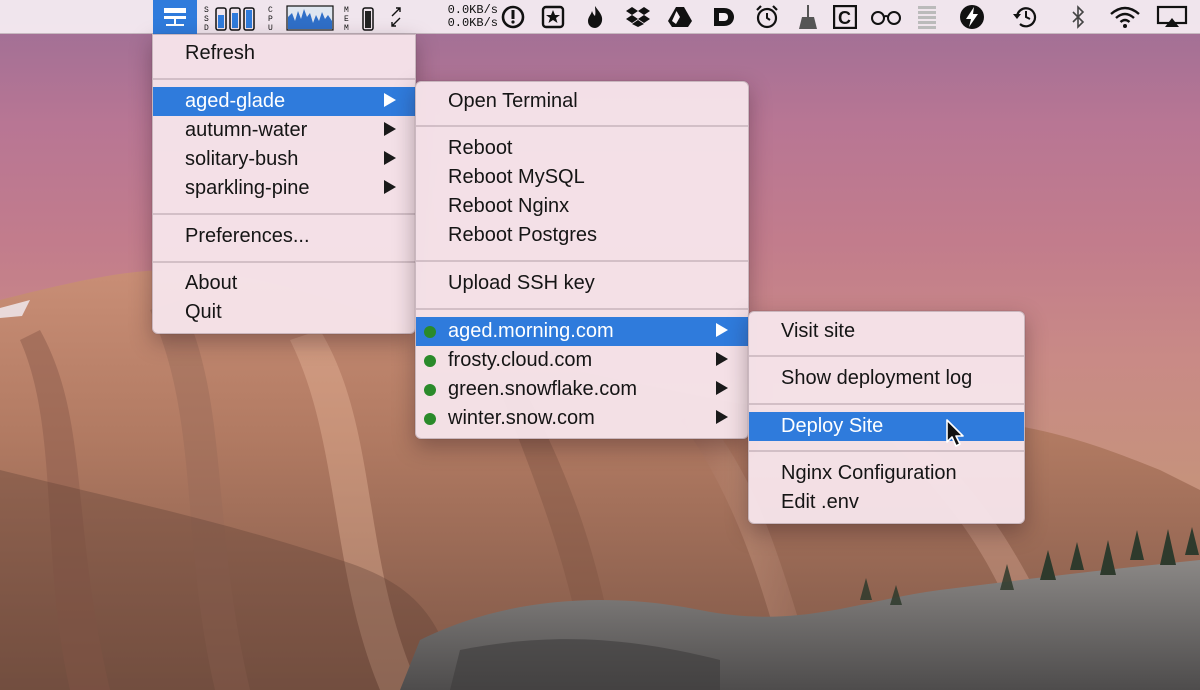 The width and height of the screenshot is (1200, 690). What do you see at coordinates (513, 101) in the screenshot?
I see `menu-item-open-terminal-label: Open Terminal` at bounding box center [513, 101].